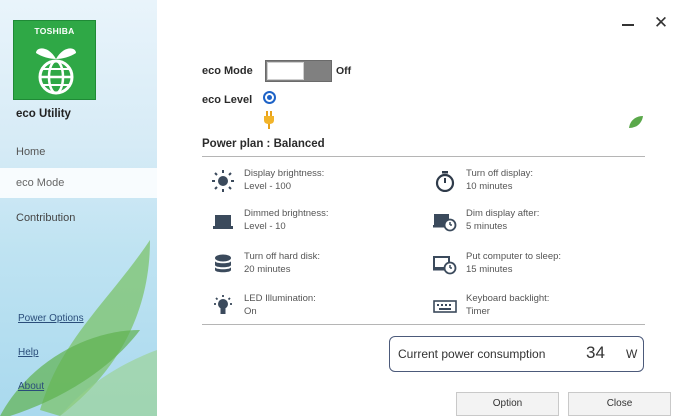  Describe the element at coordinates (661, 23) in the screenshot. I see `close-window-button: ✕` at that location.